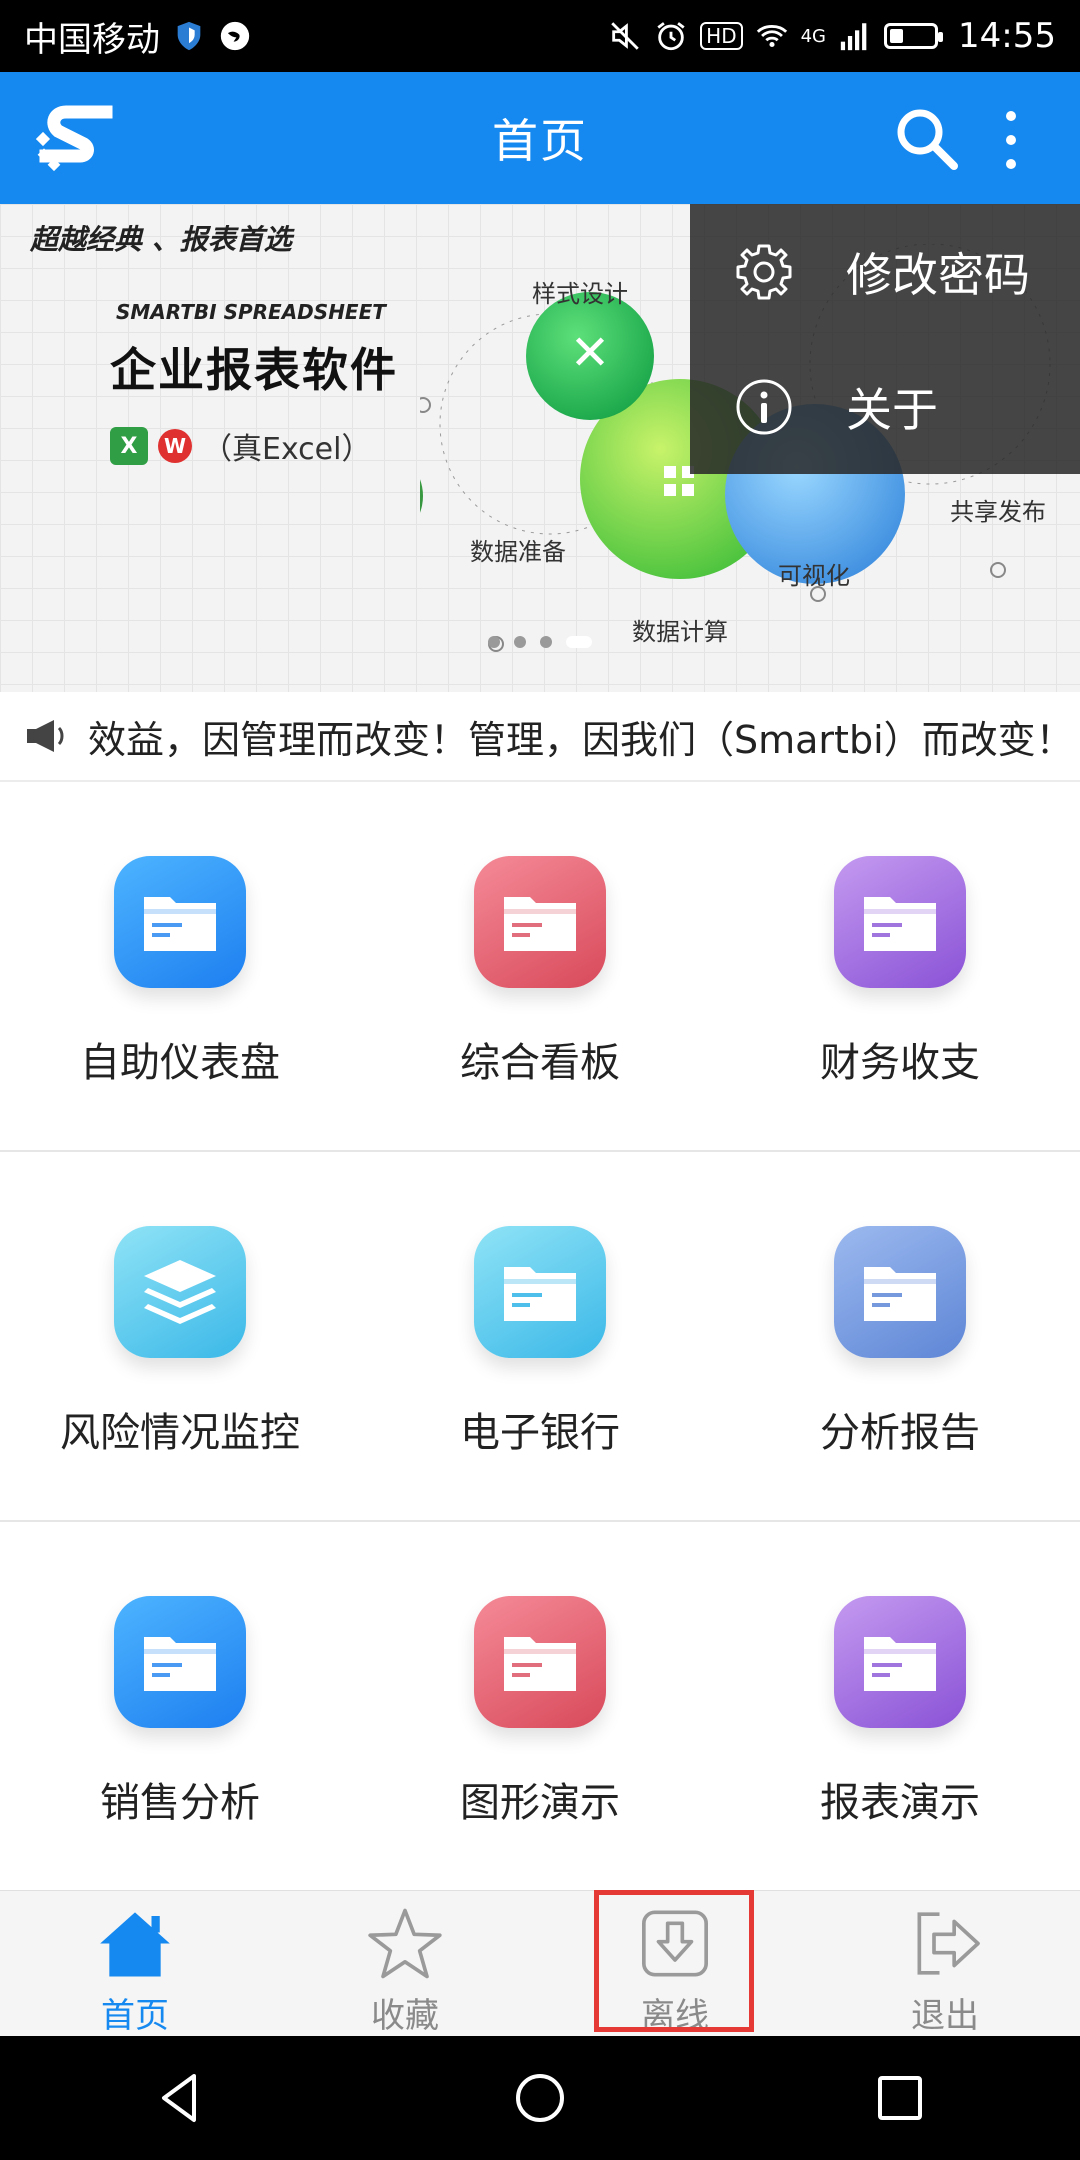  Describe the element at coordinates (897, 36) in the screenshot. I see `battery-level` at that location.